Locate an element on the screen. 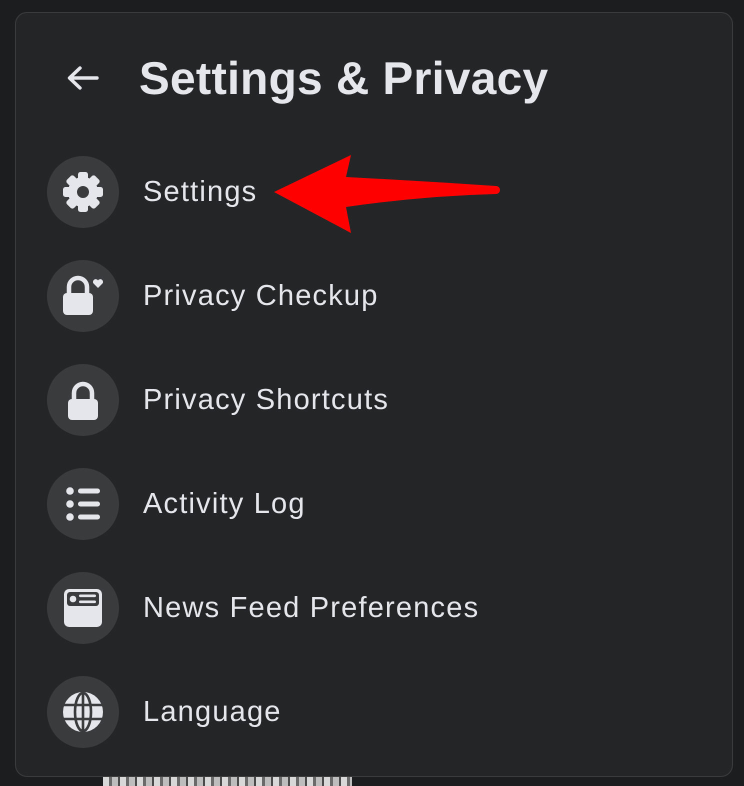  menu-item: Language is located at coordinates (164, 712).